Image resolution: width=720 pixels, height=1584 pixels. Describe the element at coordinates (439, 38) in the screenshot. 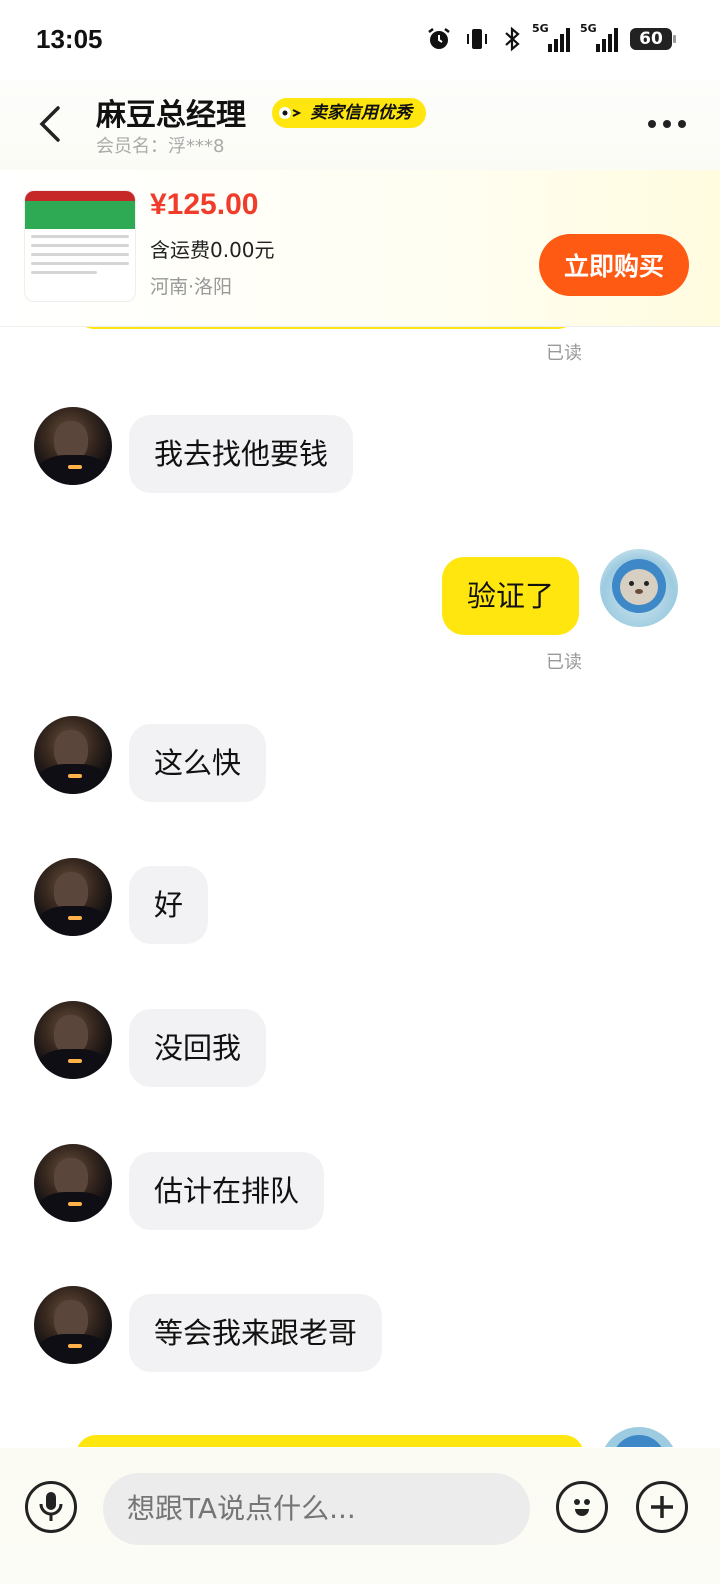

I see `alarm-icon` at that location.